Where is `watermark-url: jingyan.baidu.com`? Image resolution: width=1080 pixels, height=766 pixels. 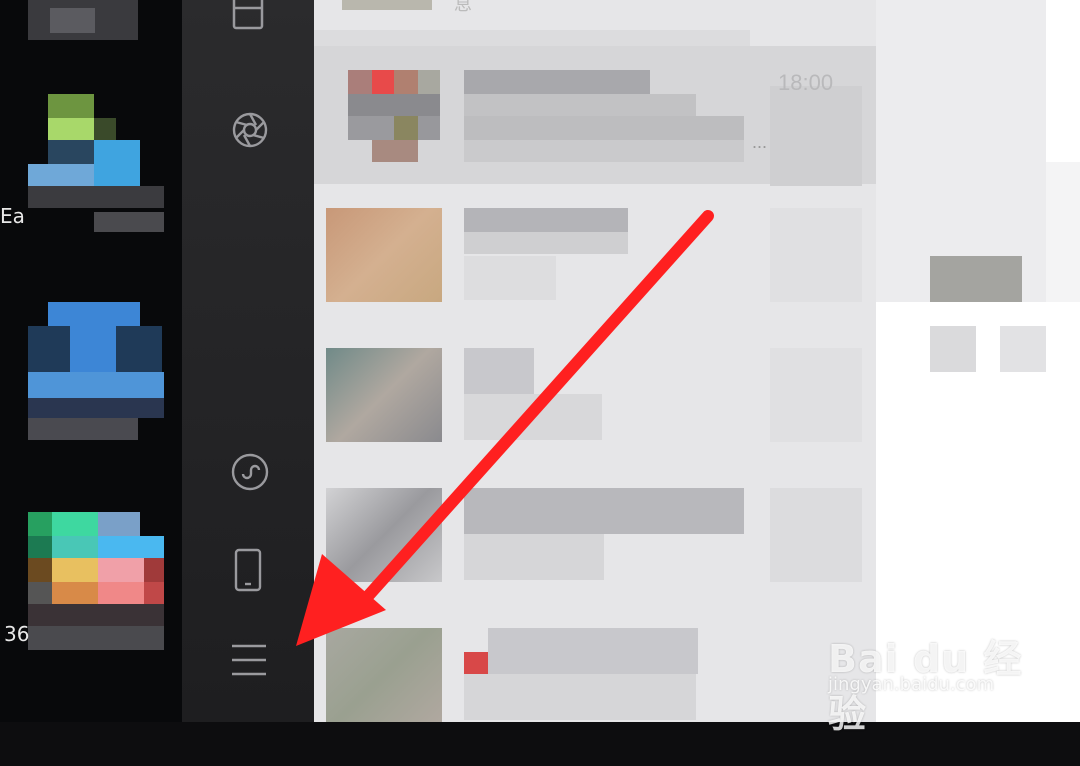 watermark-url: jingyan.baidu.com is located at coordinates (911, 684).